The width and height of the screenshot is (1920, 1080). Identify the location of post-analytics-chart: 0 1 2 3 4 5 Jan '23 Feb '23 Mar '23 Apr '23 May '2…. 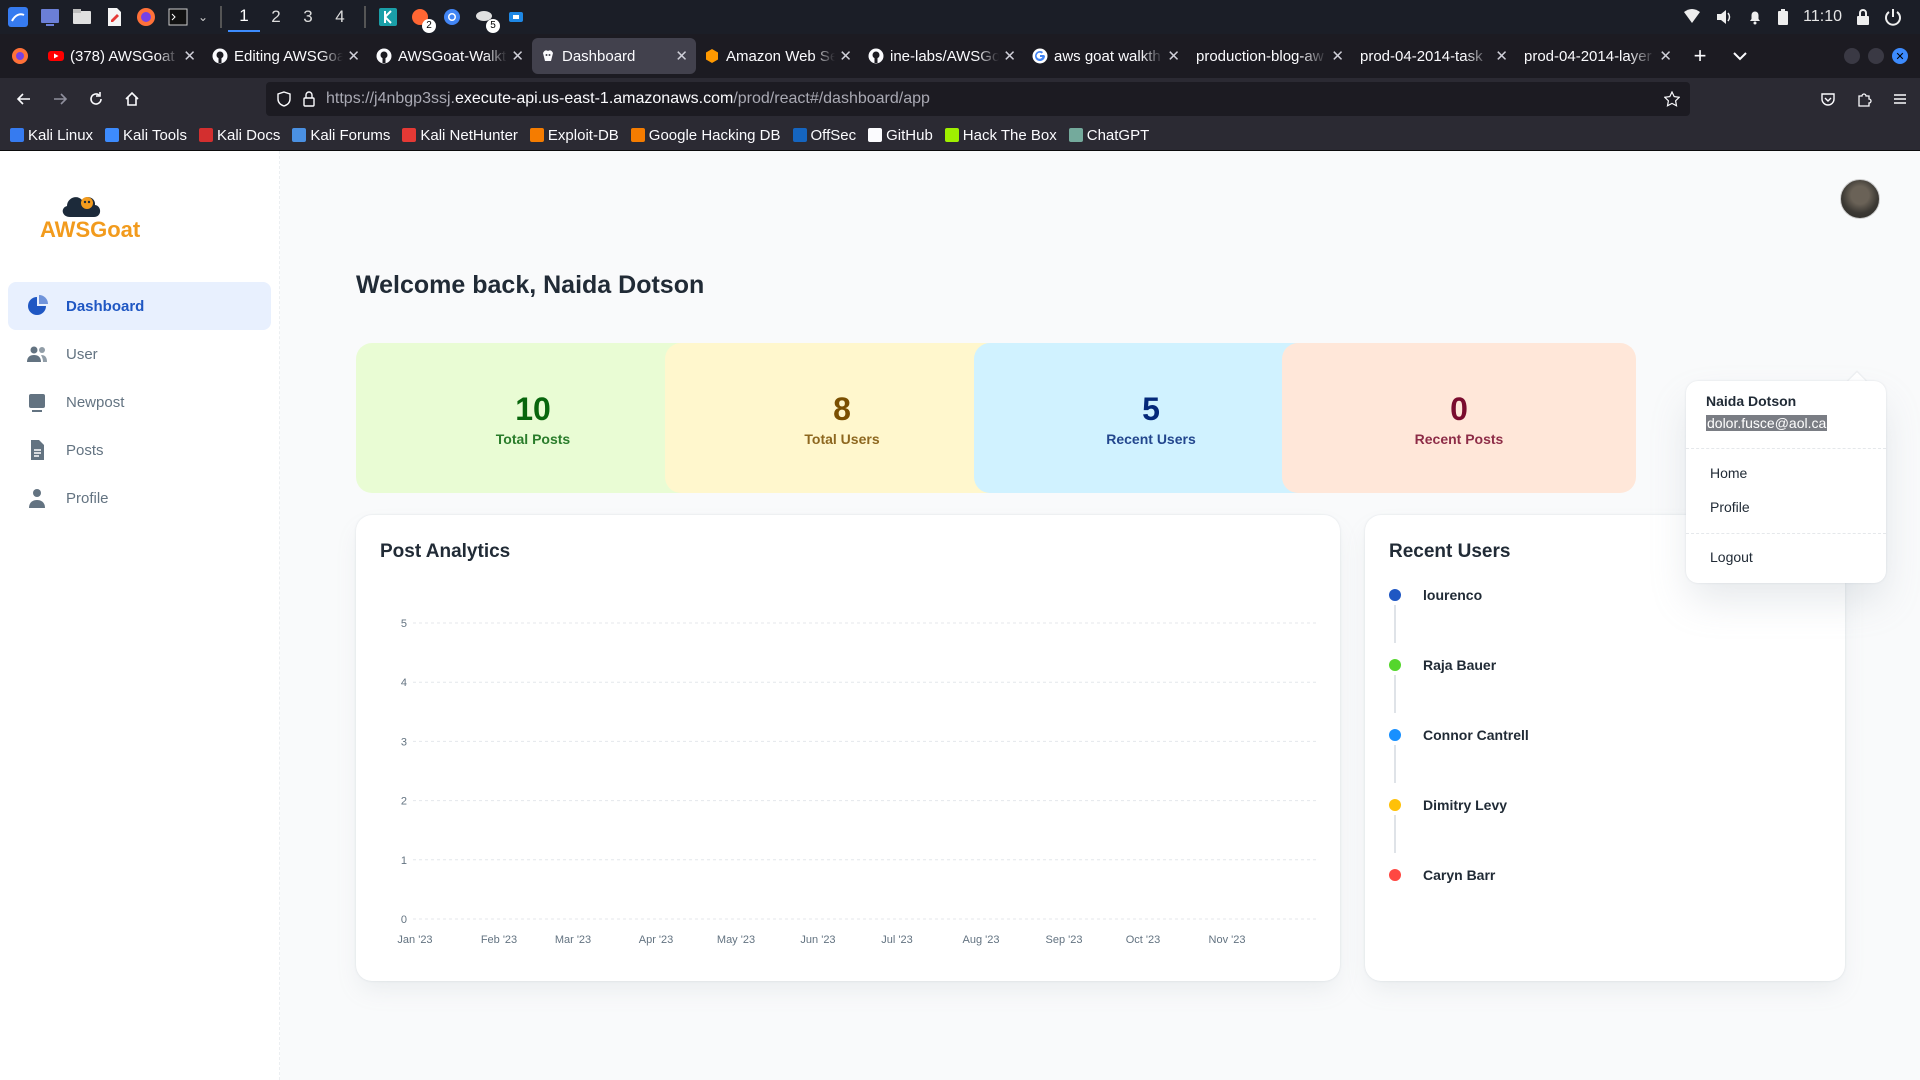
(856, 782).